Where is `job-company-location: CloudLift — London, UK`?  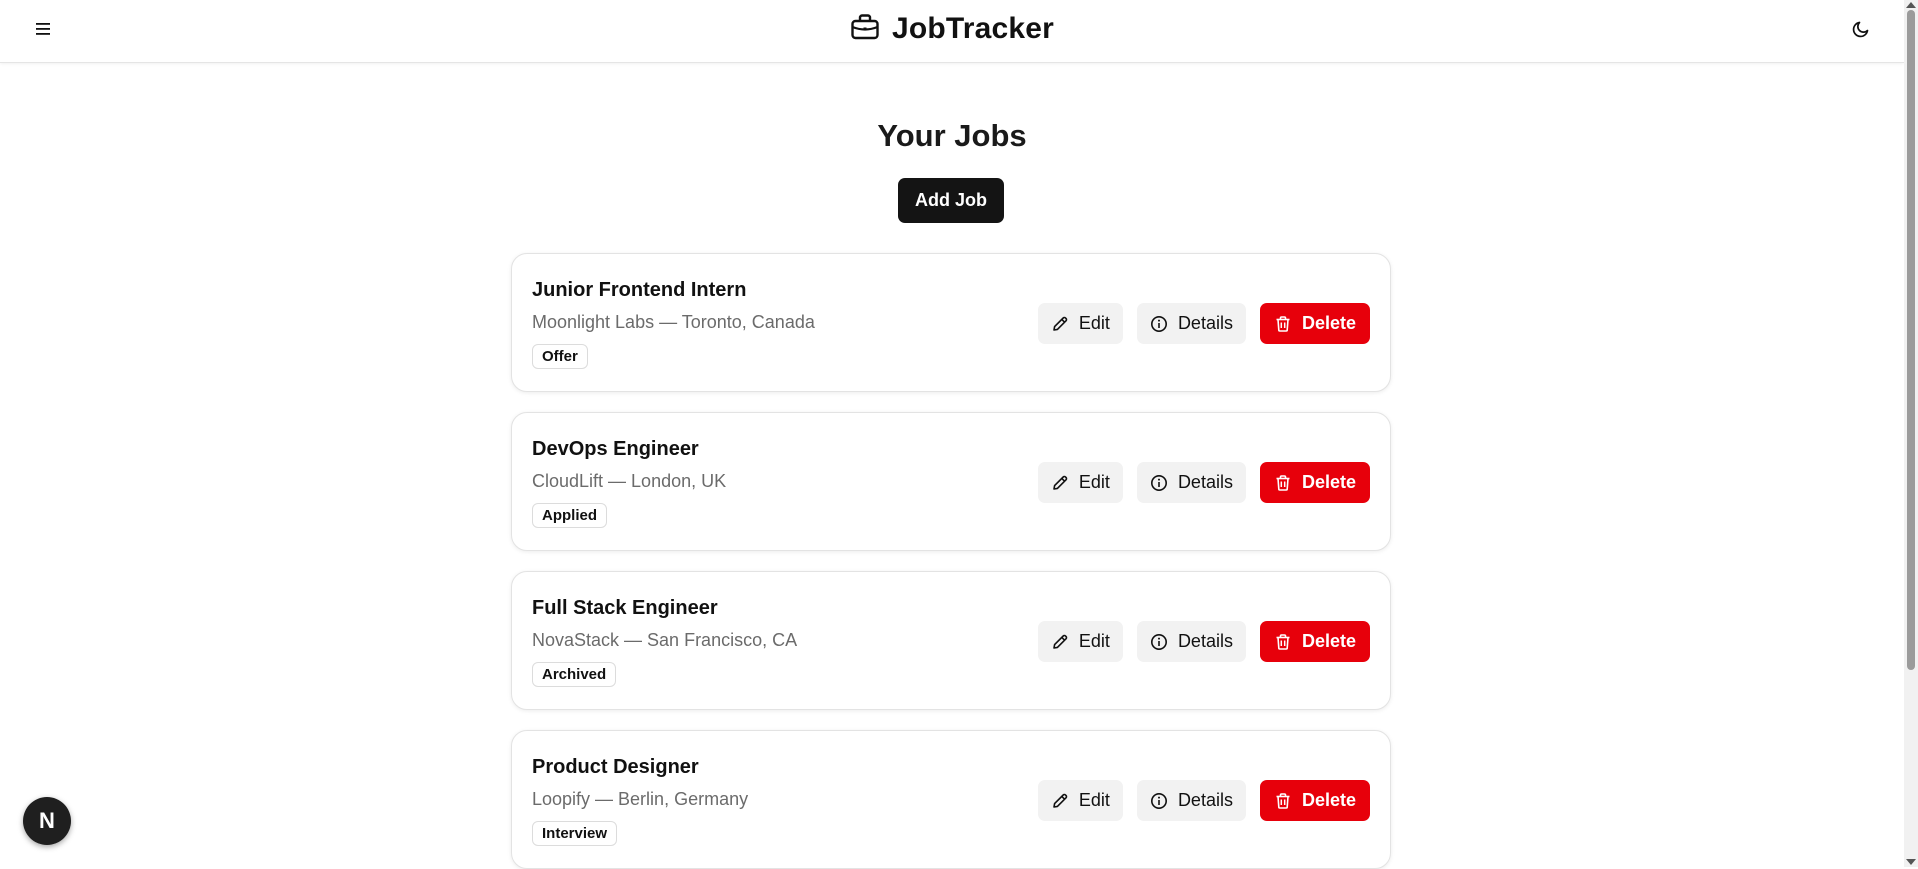 job-company-location: CloudLift — London, UK is located at coordinates (629, 481).